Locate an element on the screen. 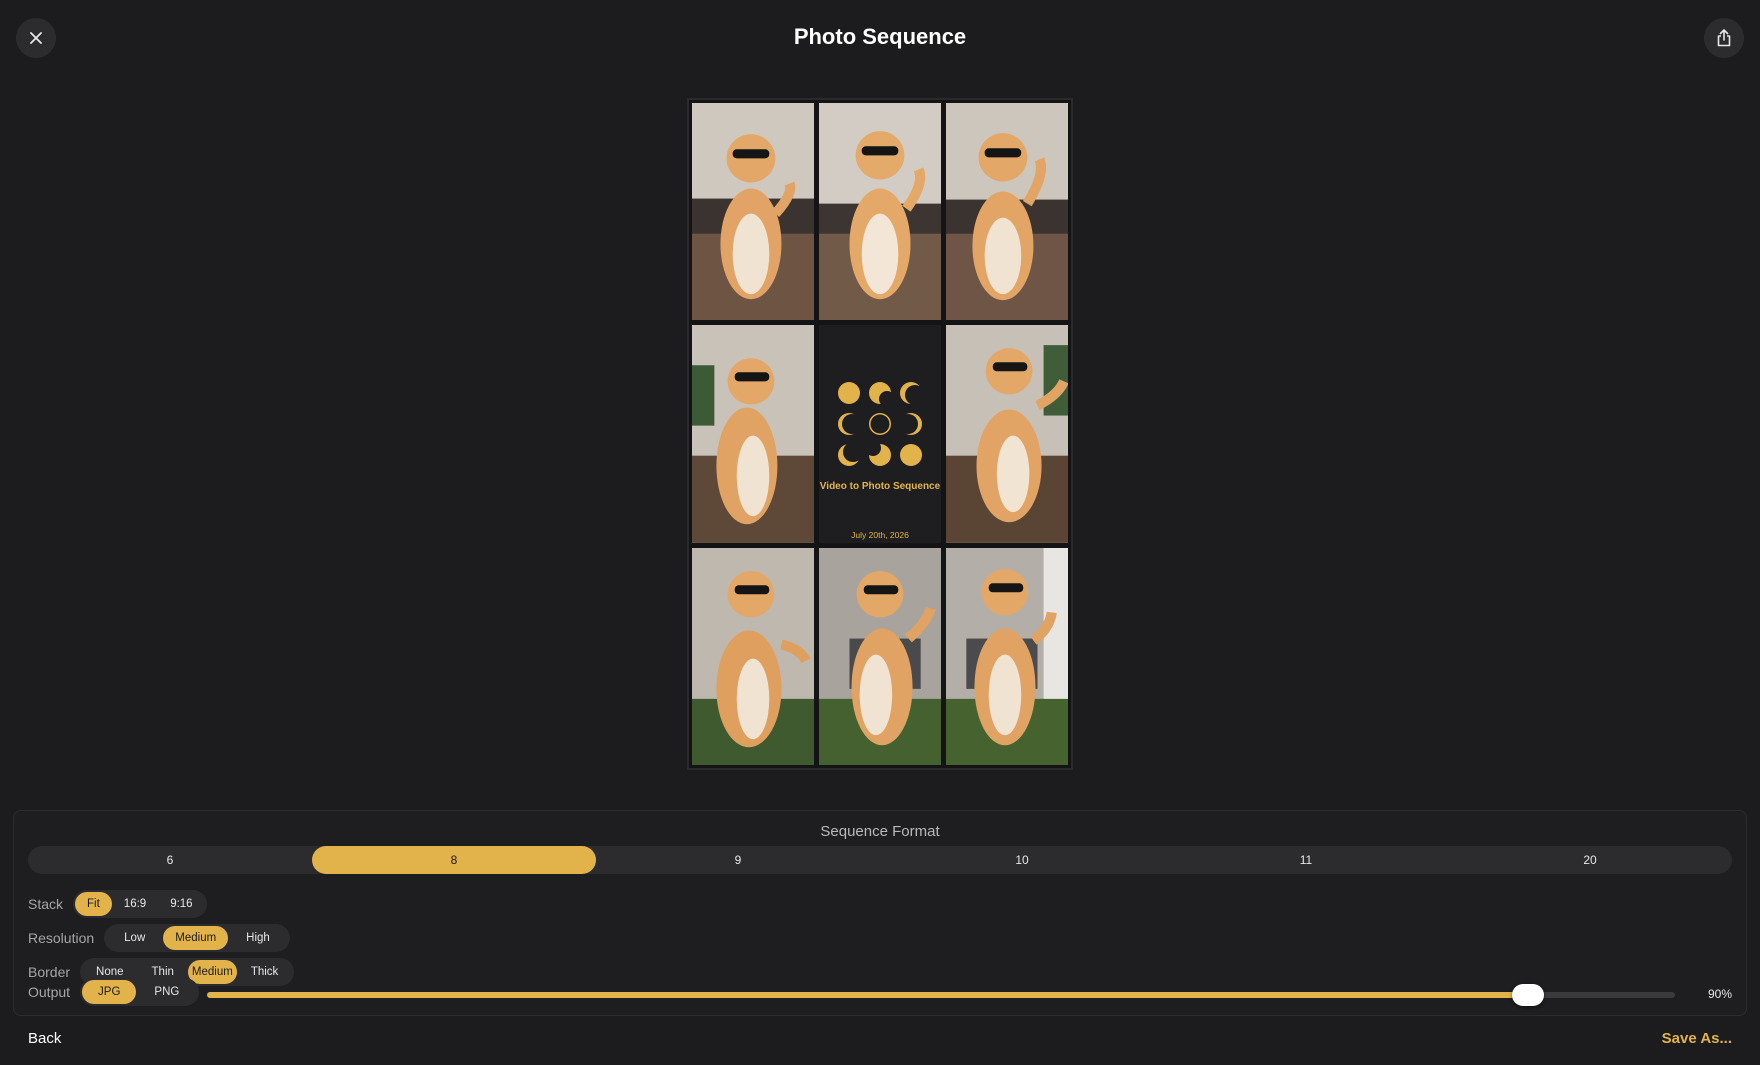 The image size is (1760, 1065). moon-phase-logo is located at coordinates (880, 424).